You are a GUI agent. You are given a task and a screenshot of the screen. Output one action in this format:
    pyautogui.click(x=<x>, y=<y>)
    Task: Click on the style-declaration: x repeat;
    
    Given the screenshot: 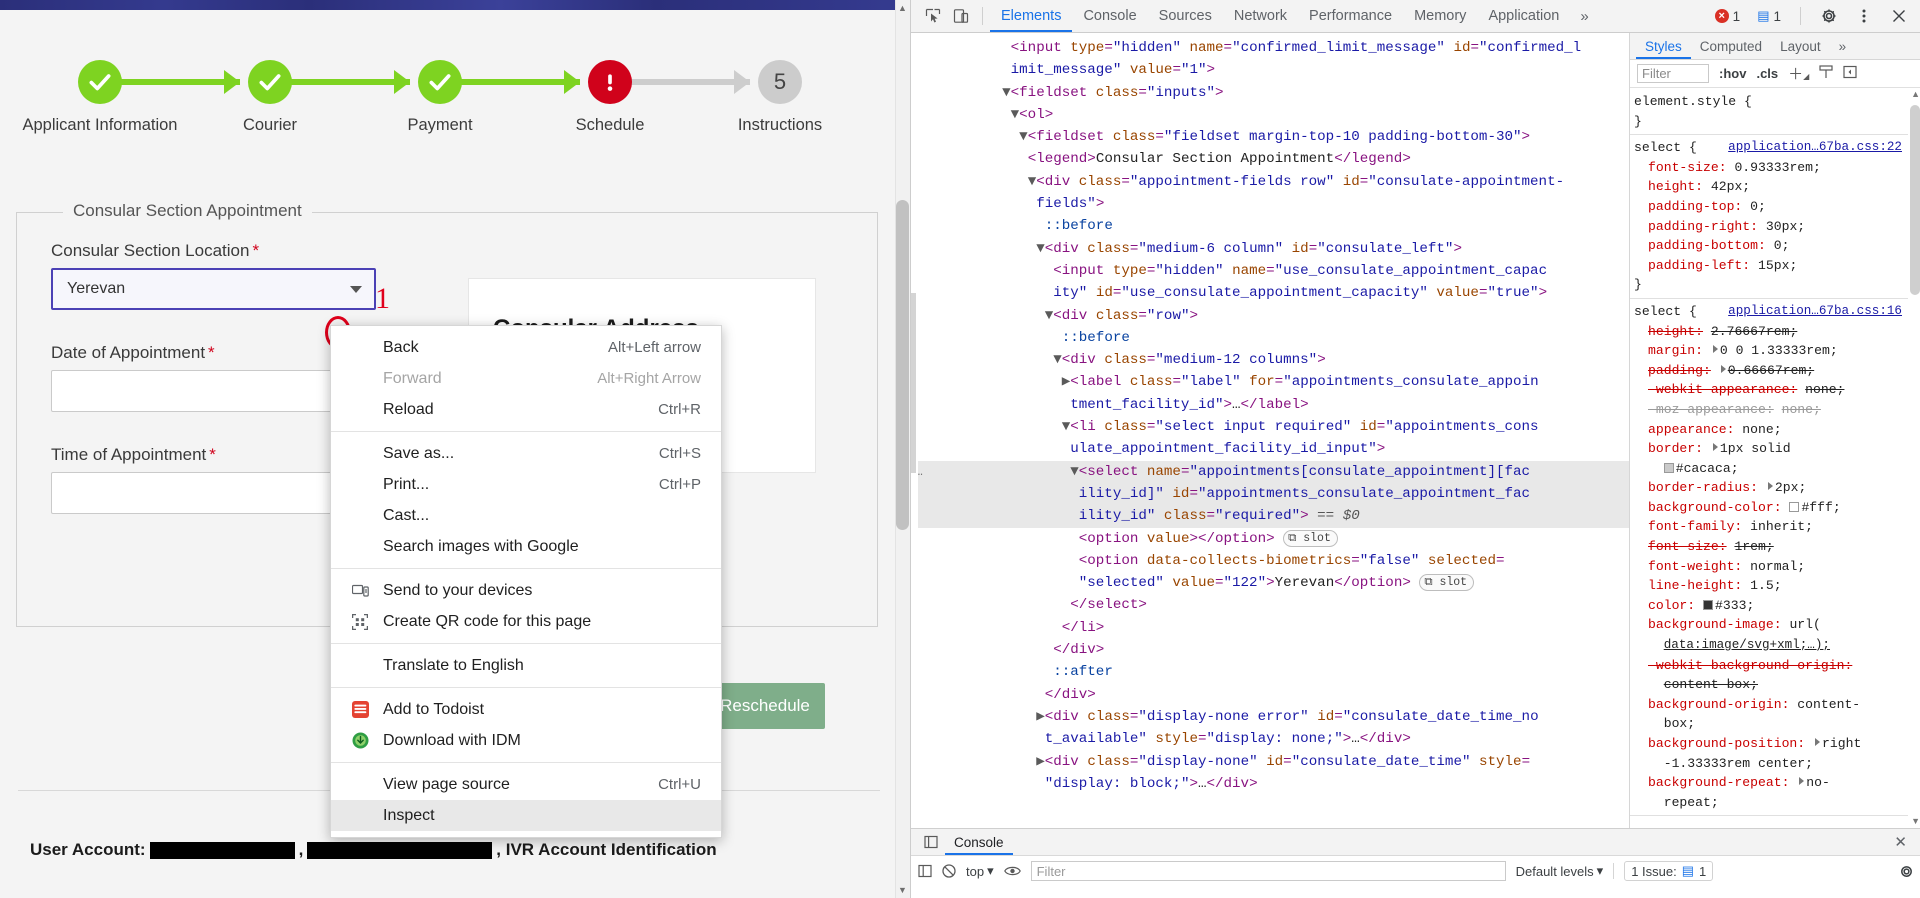 What is the action you would take?
    pyautogui.click(x=1771, y=803)
    